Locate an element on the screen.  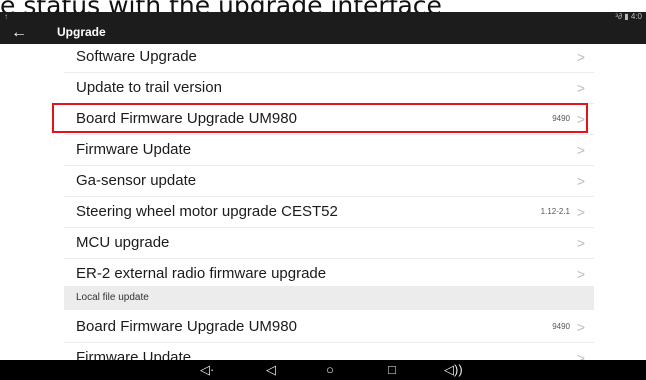
list-item-label: Board Firmware Upgrade UM980 is located at coordinates (186, 326).